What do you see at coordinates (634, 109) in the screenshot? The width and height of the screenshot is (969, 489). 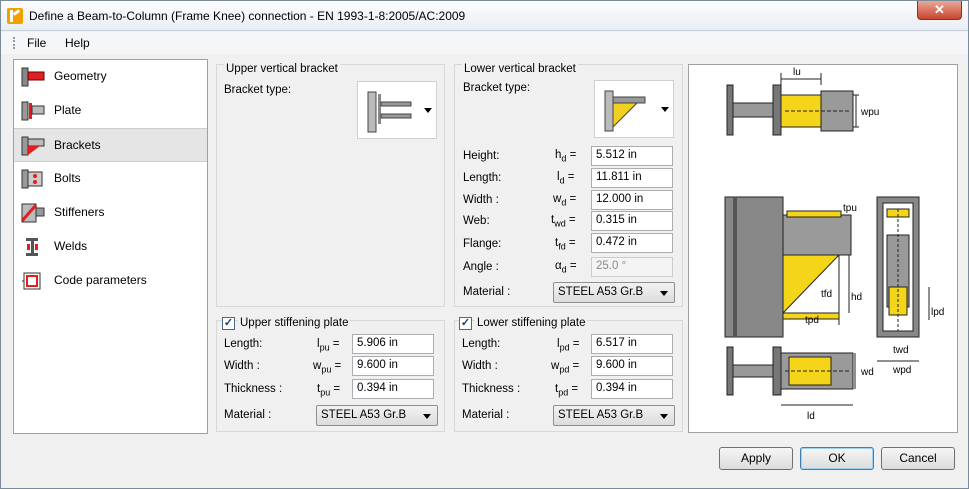 I see `lower-bracket-type-dropdown` at bounding box center [634, 109].